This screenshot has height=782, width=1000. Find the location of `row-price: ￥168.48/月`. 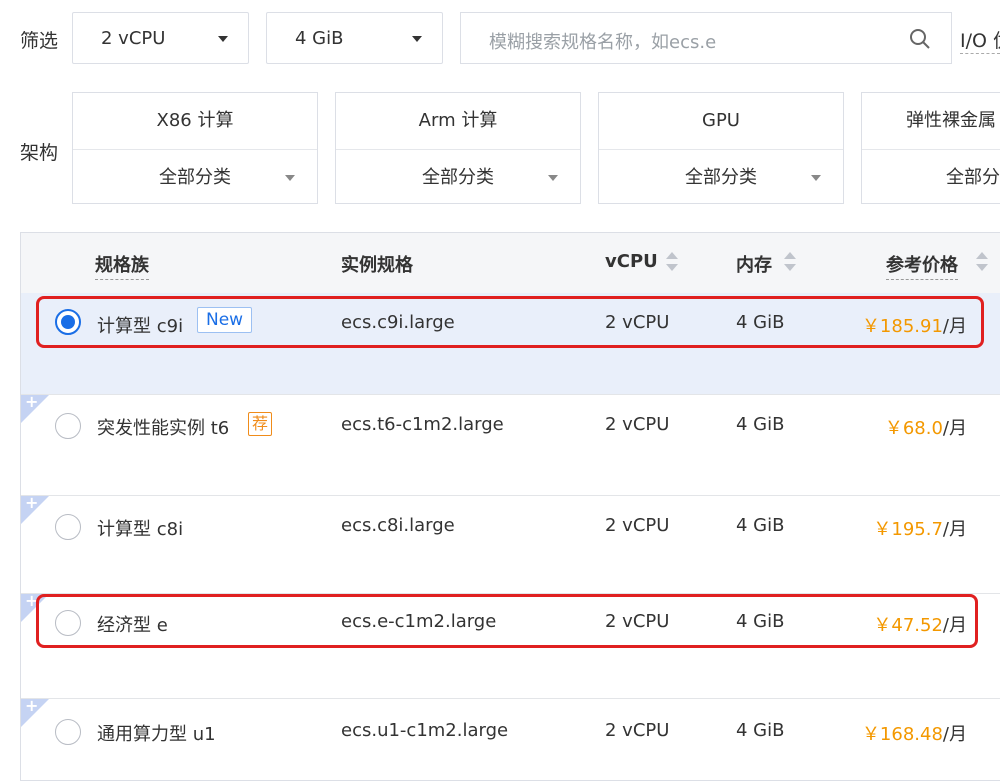

row-price: ￥168.48/月 is located at coordinates (914, 733).